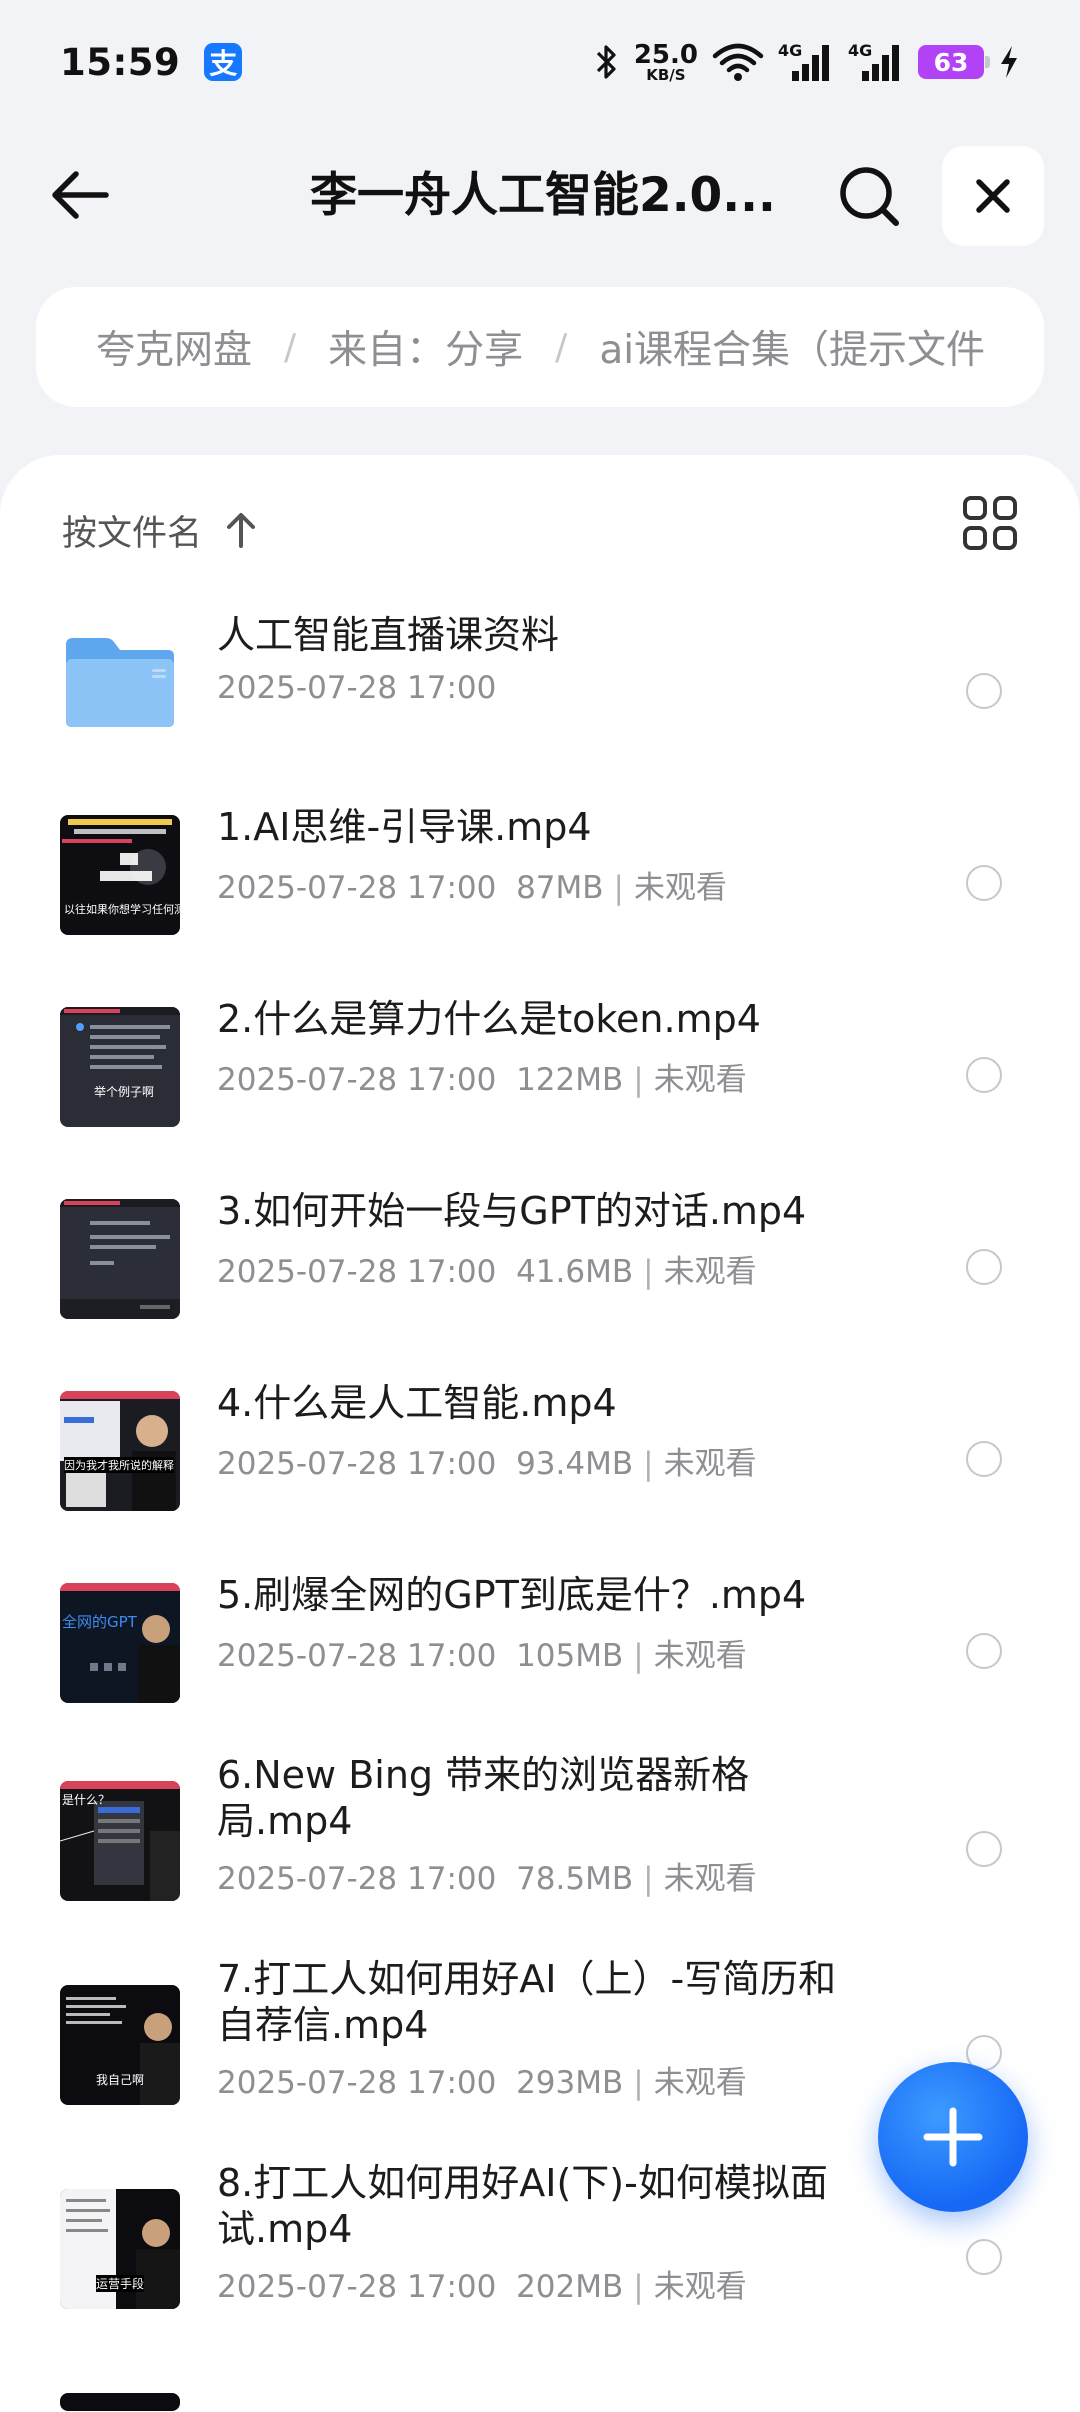 Image resolution: width=1080 pixels, height=2412 pixels. Describe the element at coordinates (99, 1622) in the screenshot. I see `thumbnail-caption: 全网的GPT` at that location.